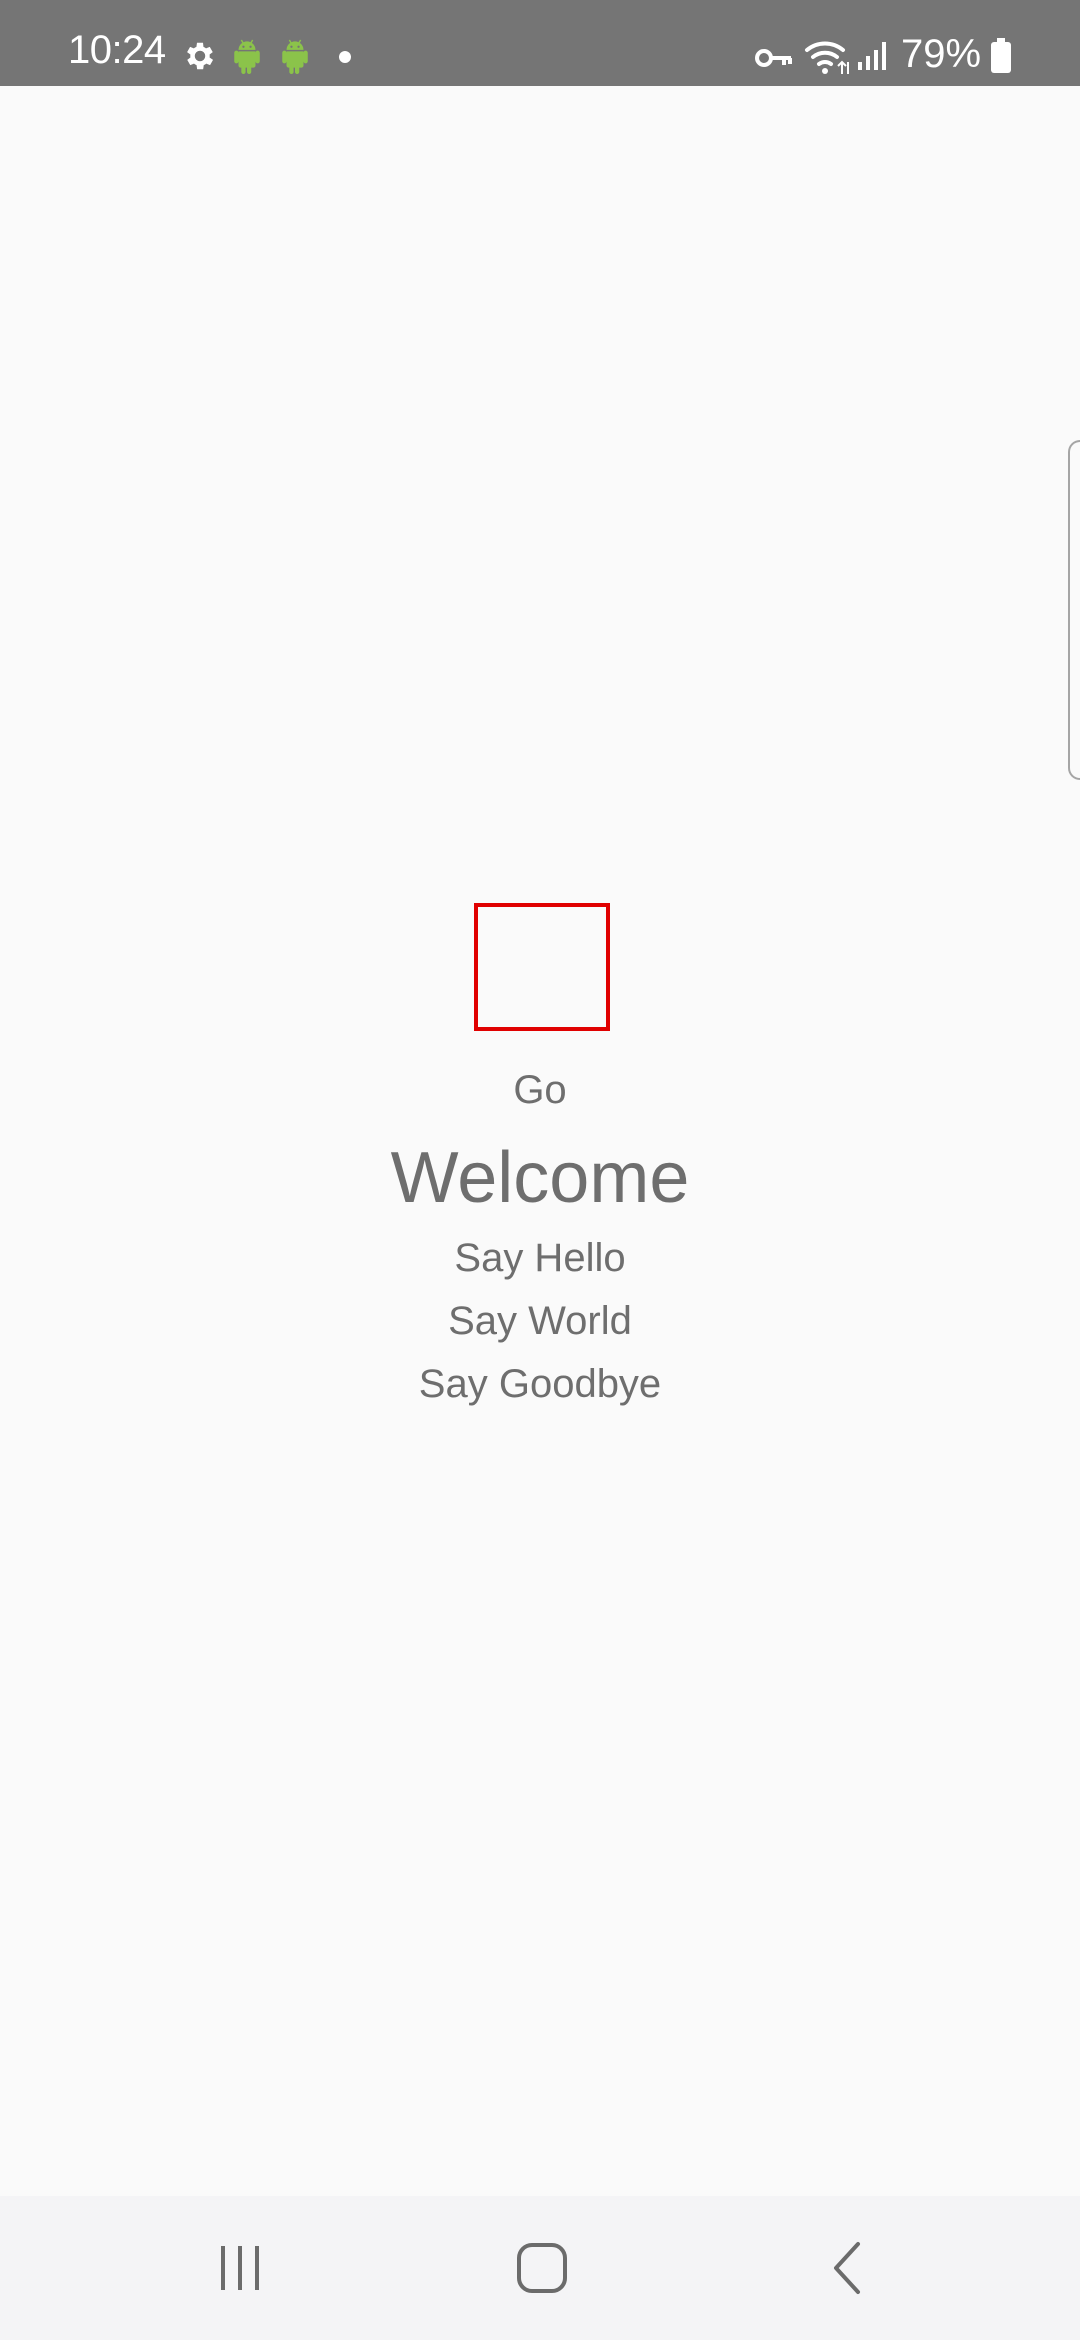 The height and width of the screenshot is (2340, 1080). I want to click on notification-dot-icon, so click(345, 57).